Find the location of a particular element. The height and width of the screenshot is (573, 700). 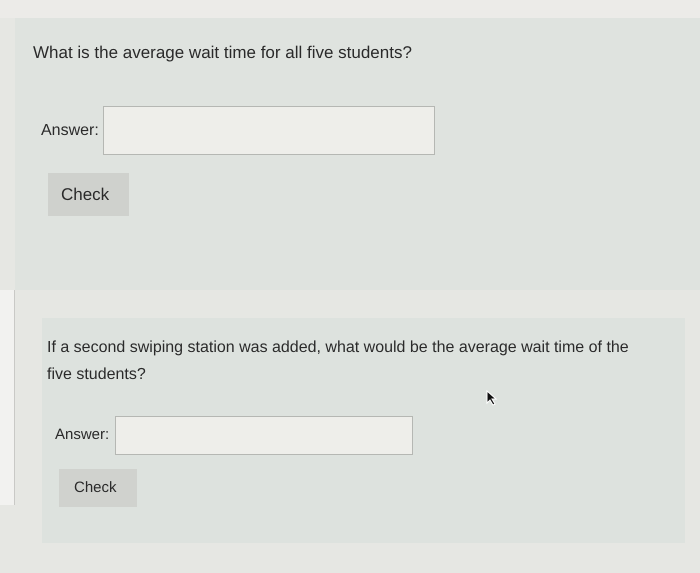

question-text: If a second swiping station was added, what would be the average wait time of the five students? is located at coordinates (338, 361).